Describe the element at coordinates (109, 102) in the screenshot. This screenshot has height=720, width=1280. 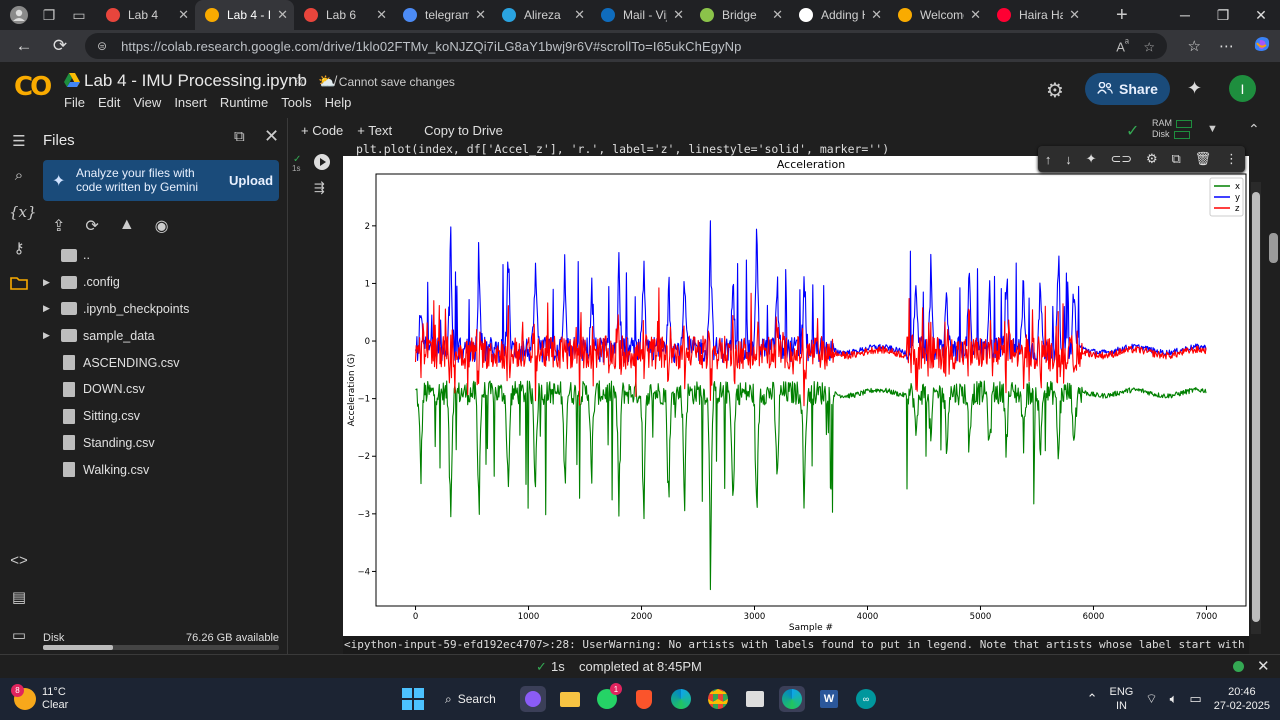
I see `menu-edit: Edit` at that location.